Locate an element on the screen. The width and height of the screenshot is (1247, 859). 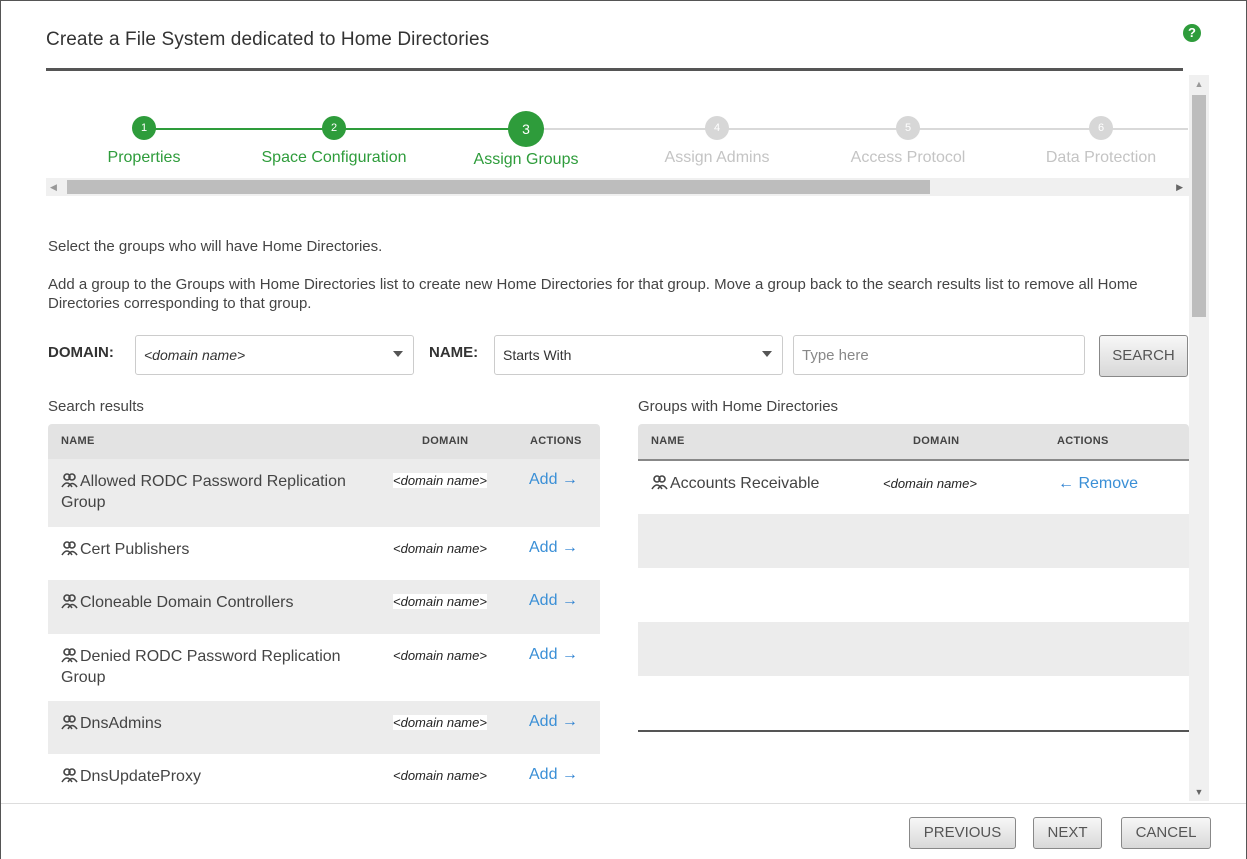
cancel-button: CANCEL is located at coordinates (1166, 833).